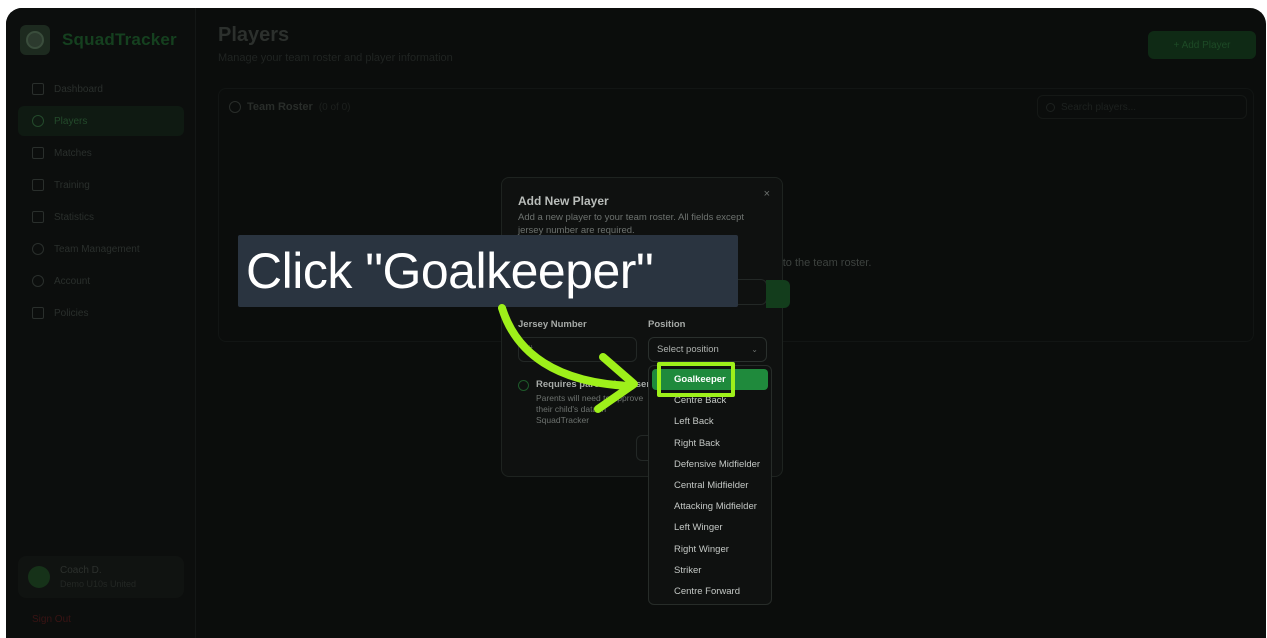 The width and height of the screenshot is (1267, 638). I want to click on sign-out-button: Sign Out, so click(51, 619).